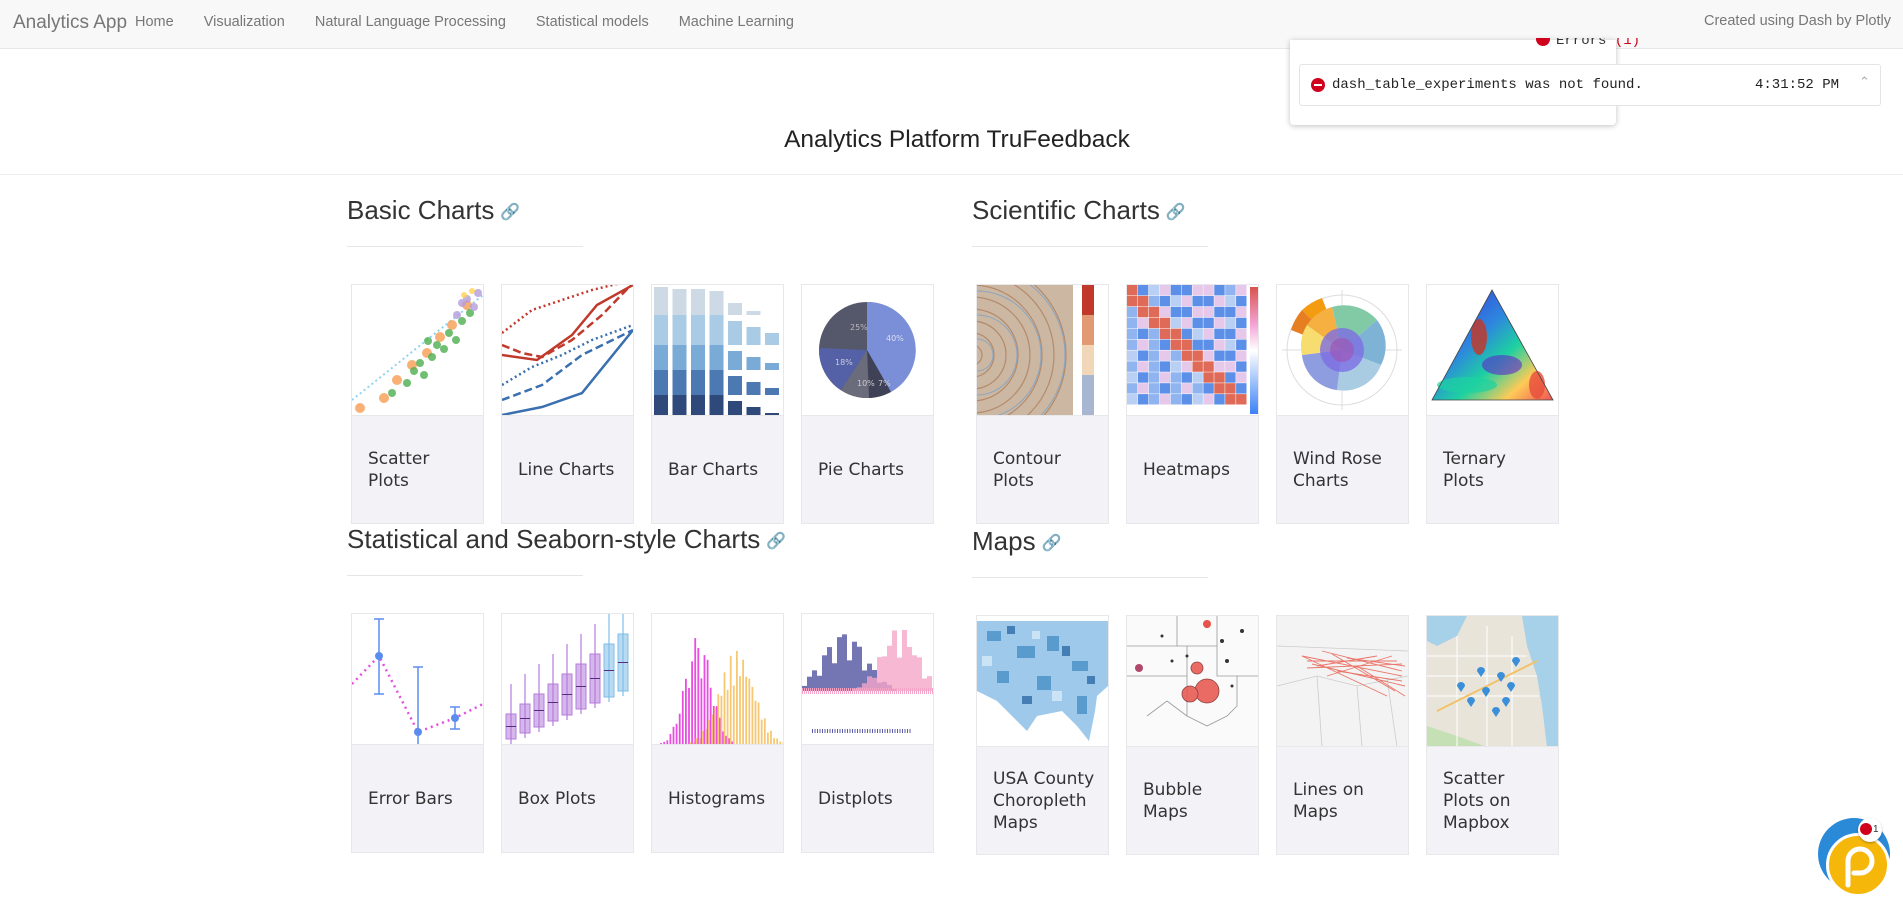 Image resolution: width=1903 pixels, height=902 pixels. Describe the element at coordinates (554, 539) in the screenshot. I see `section-title-text: Statistical and Seaborn-style Charts` at that location.